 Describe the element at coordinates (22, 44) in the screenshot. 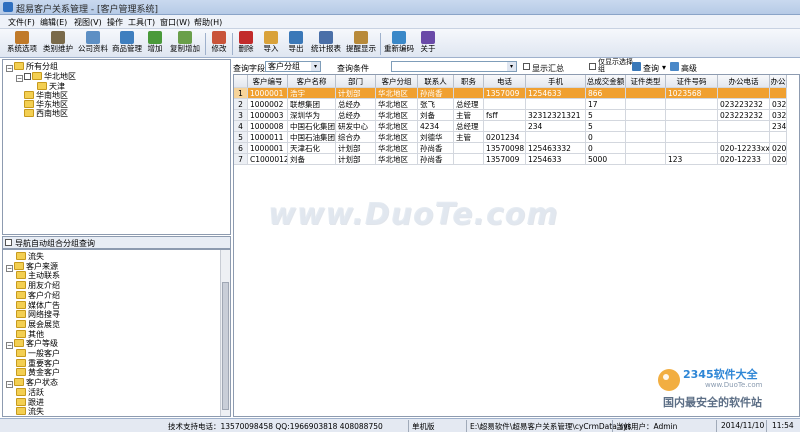

I see `system-options-button: 系统选项` at that location.